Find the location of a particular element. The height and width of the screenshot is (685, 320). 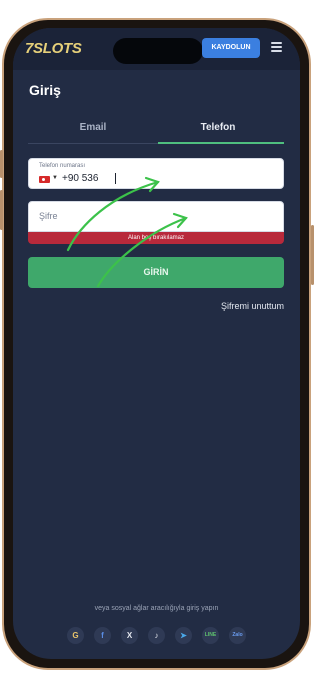

google-icon: G is located at coordinates (75, 635).